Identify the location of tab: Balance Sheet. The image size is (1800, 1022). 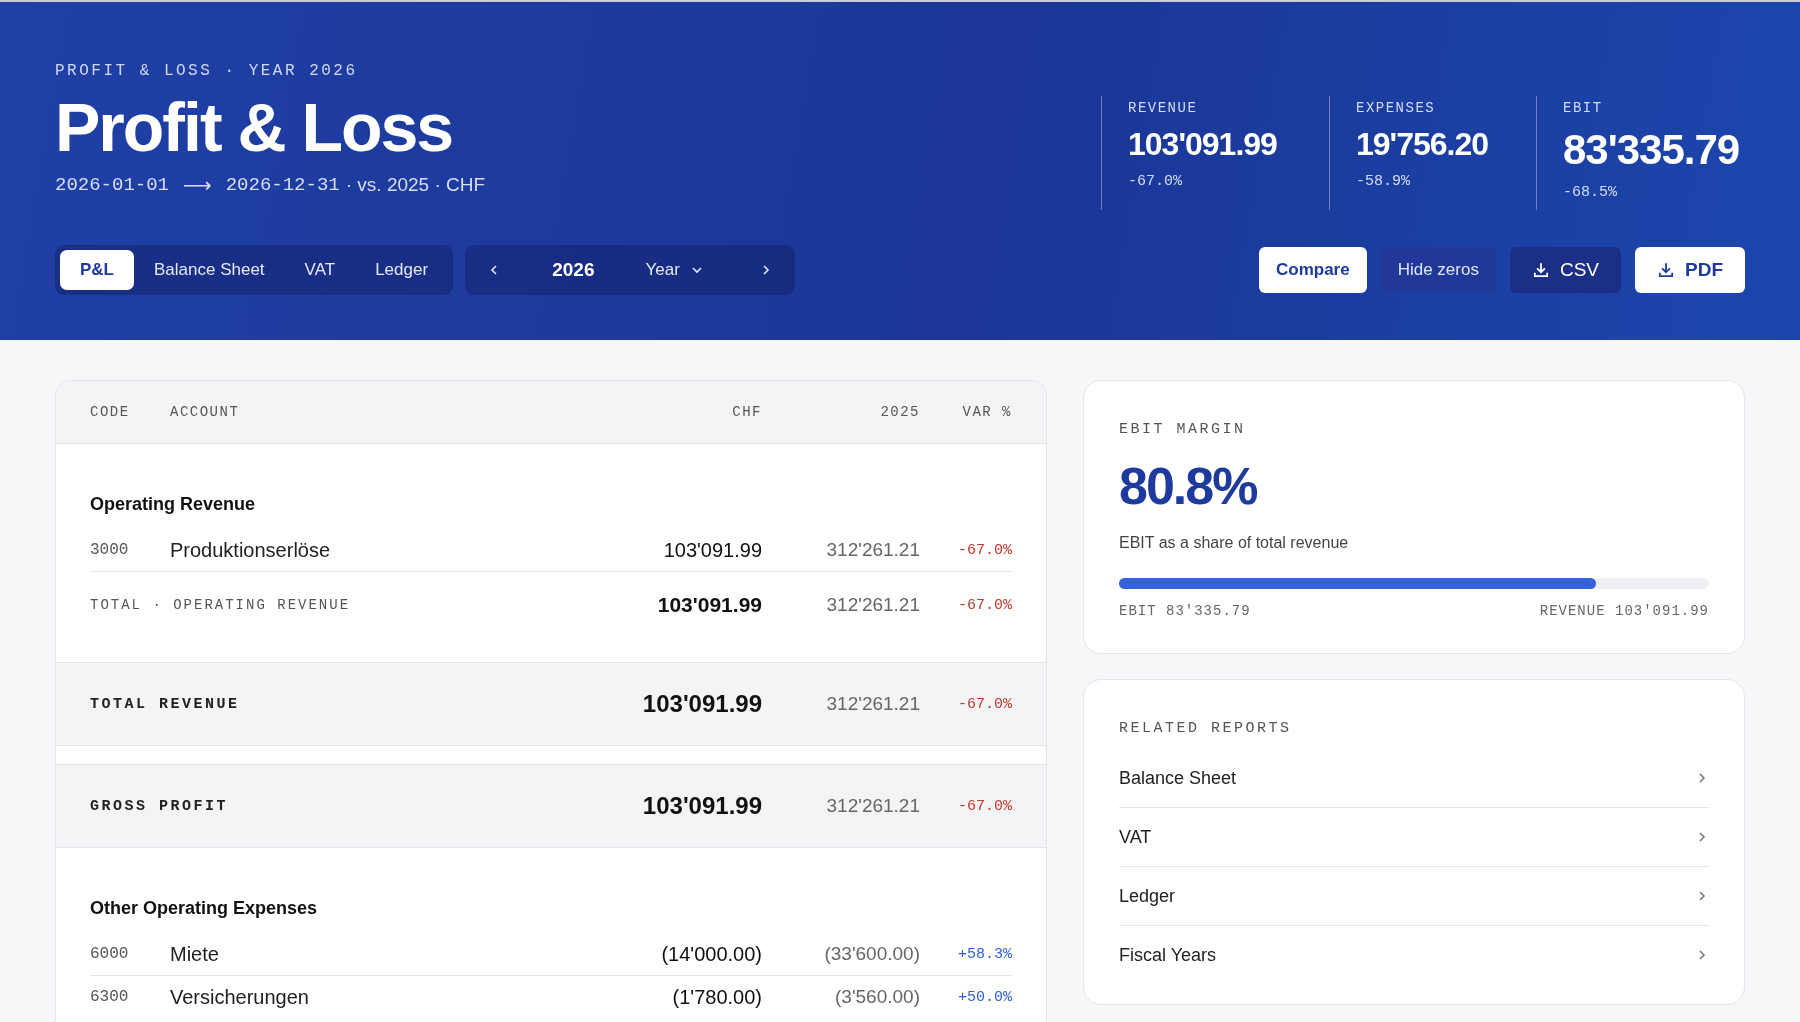
(209, 270).